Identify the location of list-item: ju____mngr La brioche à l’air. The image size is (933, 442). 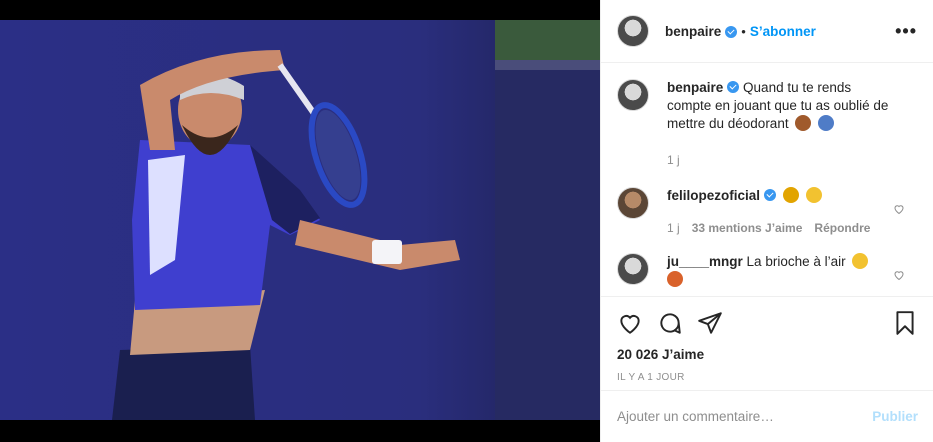
(767, 271).